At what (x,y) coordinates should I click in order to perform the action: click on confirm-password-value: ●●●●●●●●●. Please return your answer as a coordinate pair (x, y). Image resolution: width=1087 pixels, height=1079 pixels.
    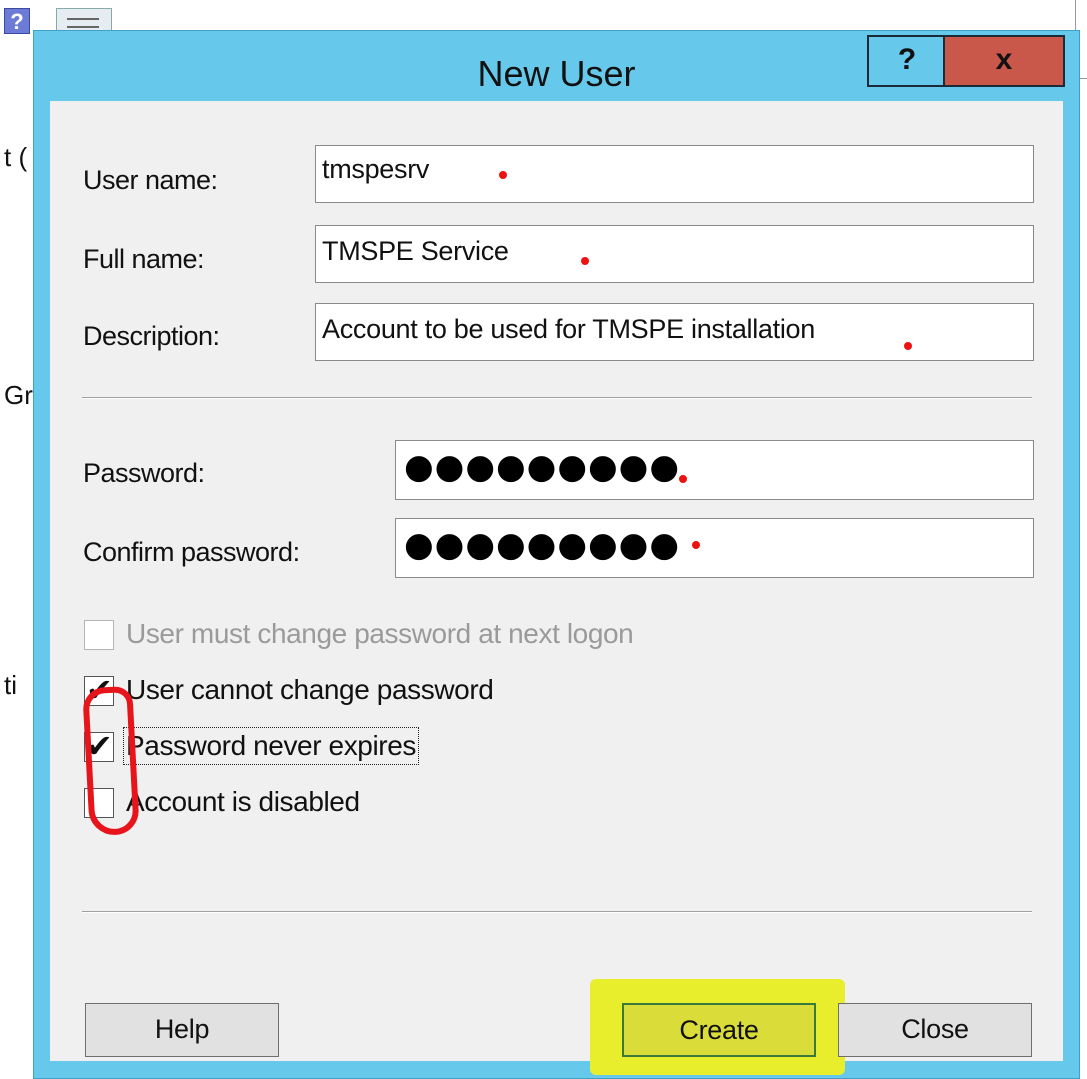
    Looking at the image, I should click on (542, 545).